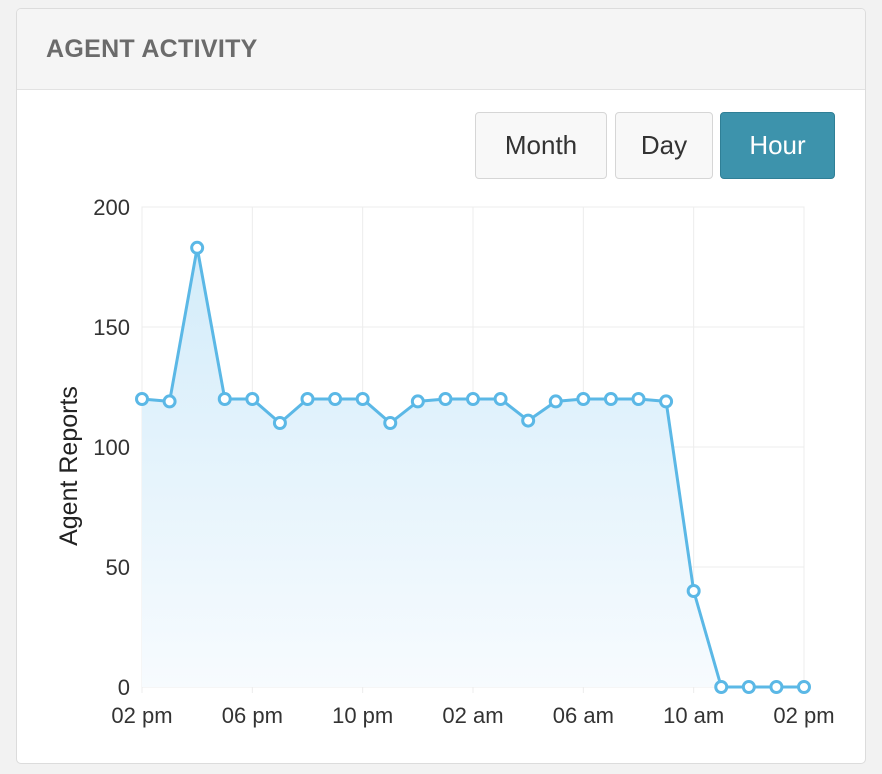  I want to click on x-tick-label: 10 pm, so click(362, 715).